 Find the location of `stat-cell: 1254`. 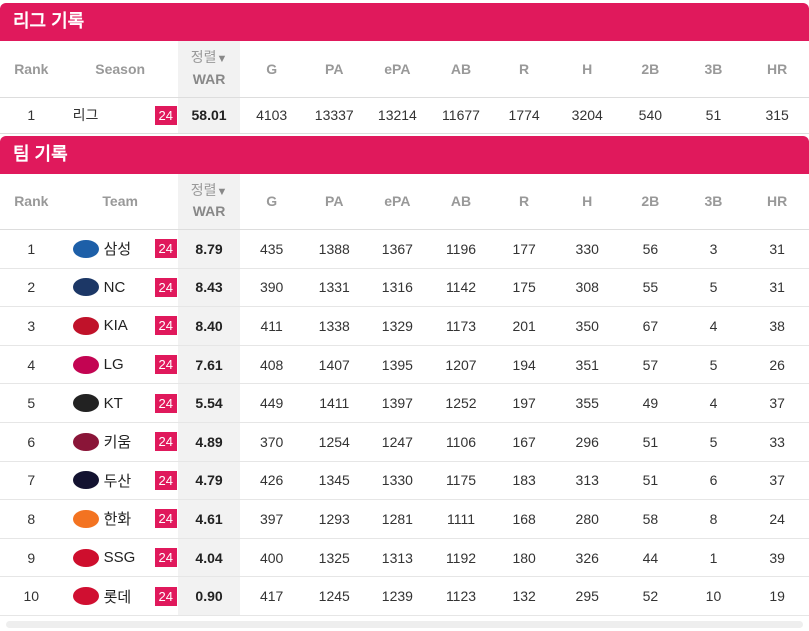

stat-cell: 1254 is located at coordinates (334, 441).